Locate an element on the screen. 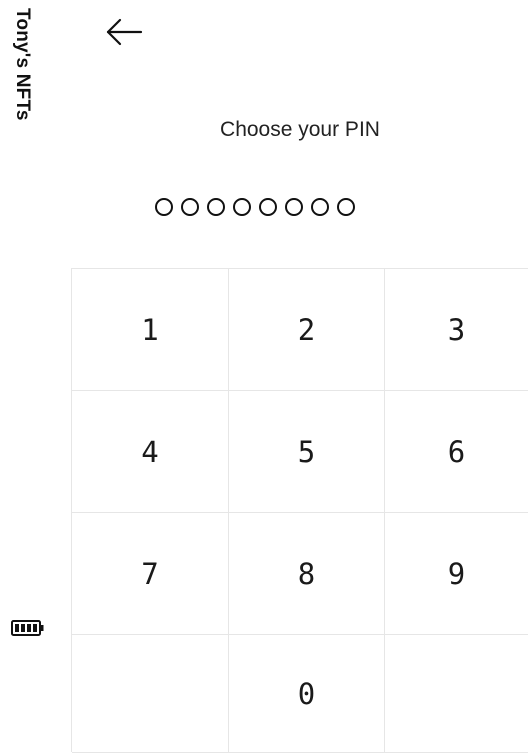 The image size is (528, 753). battery-icon is located at coordinates (27, 628).